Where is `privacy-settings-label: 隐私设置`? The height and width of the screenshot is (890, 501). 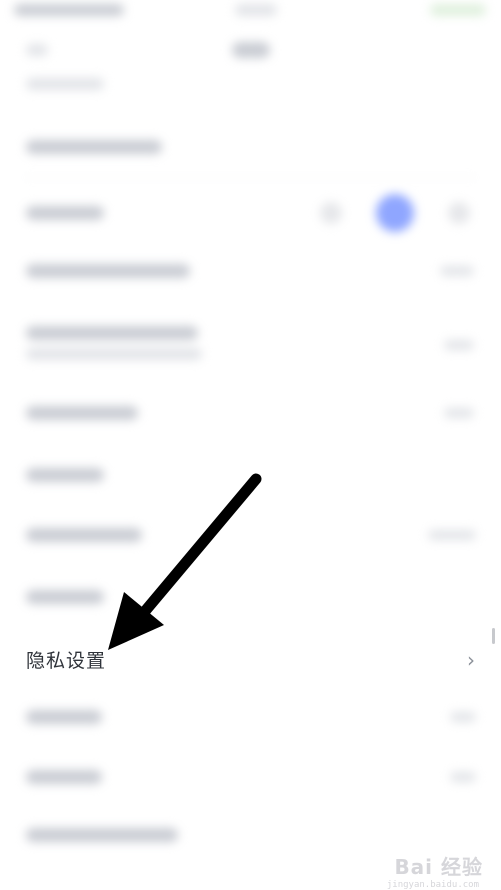
privacy-settings-label: 隐私设置 is located at coordinates (66, 661).